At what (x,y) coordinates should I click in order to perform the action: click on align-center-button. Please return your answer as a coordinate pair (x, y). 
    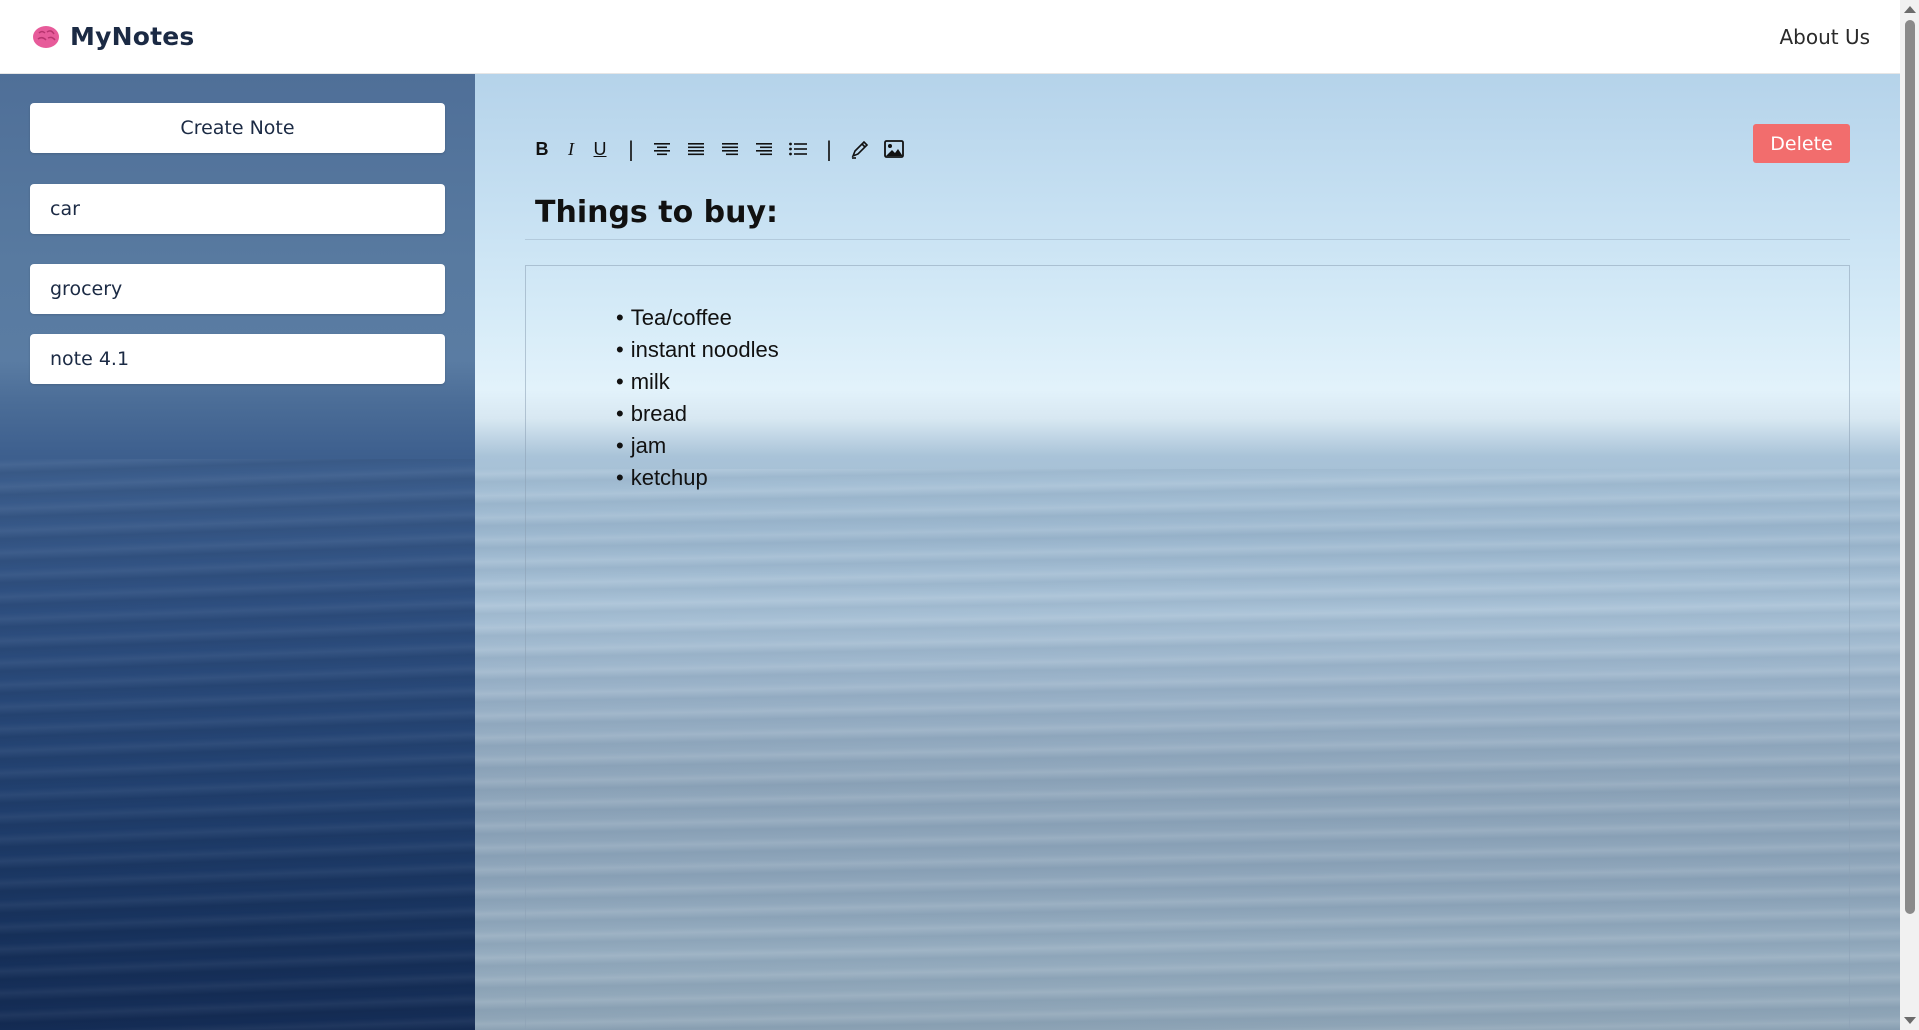
    Looking at the image, I should click on (662, 149).